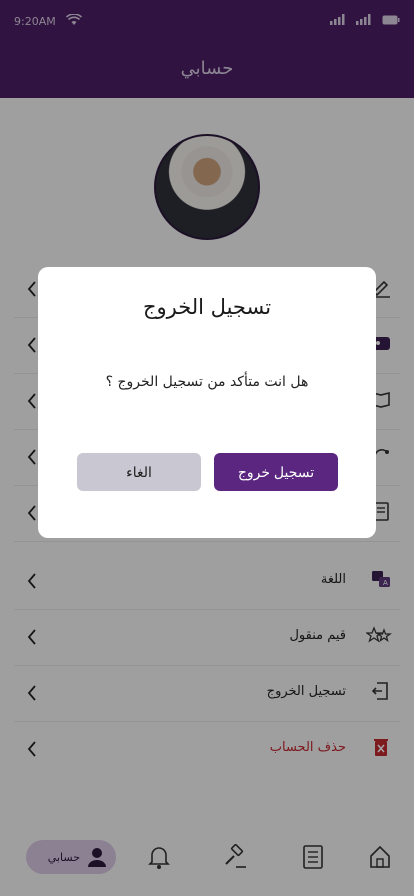 The image size is (414, 896). Describe the element at coordinates (139, 472) in the screenshot. I see `cancel-button: الغاء` at that location.